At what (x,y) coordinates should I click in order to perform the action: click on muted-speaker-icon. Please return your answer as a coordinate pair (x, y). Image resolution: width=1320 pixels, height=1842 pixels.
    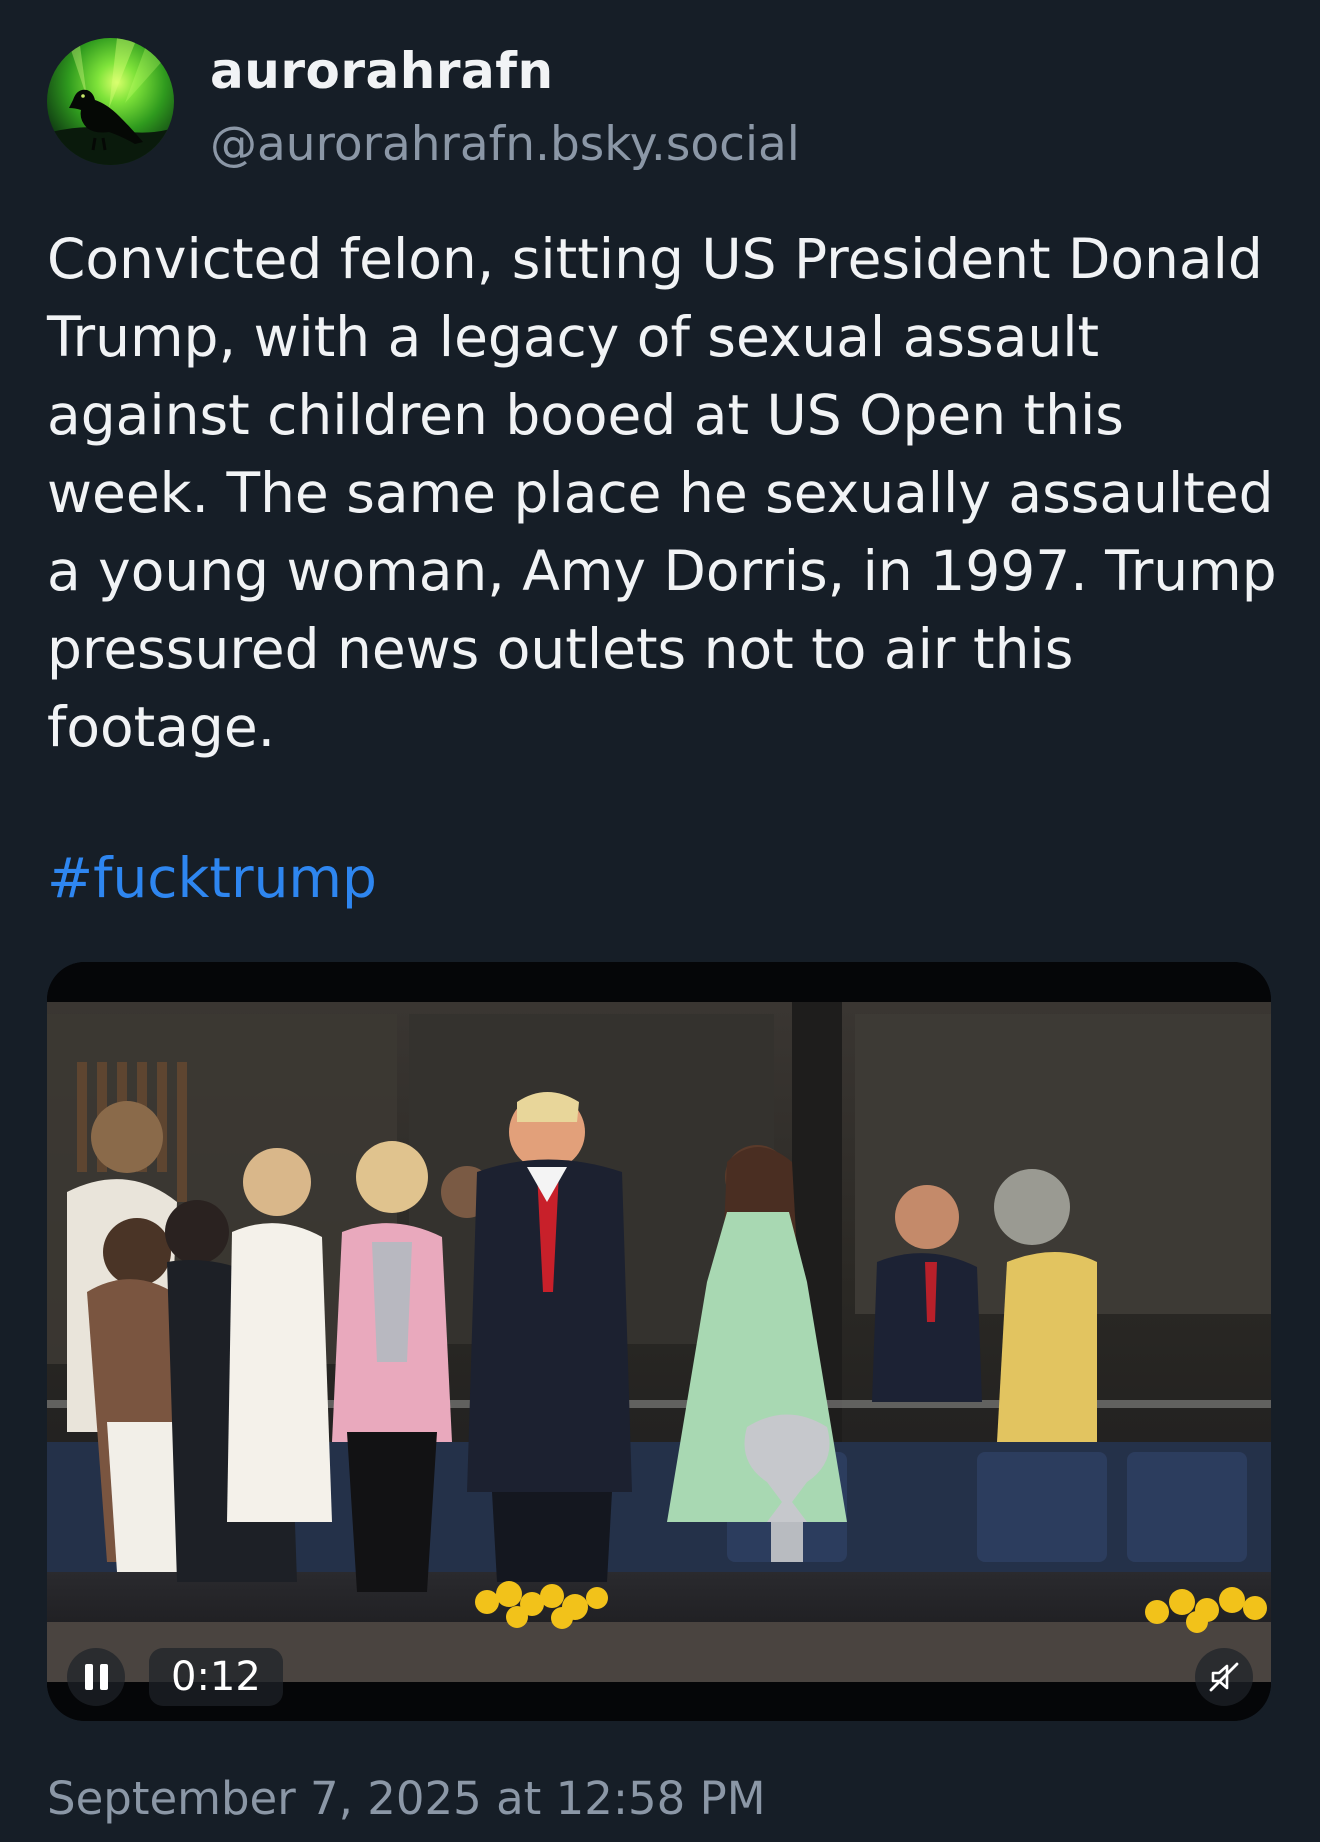
    Looking at the image, I should click on (1224, 1677).